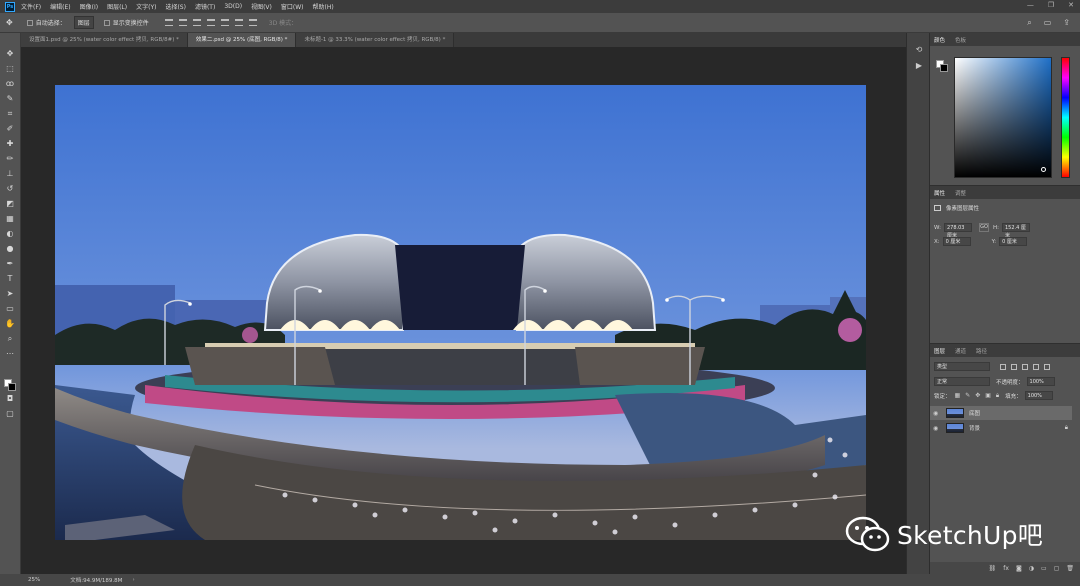 The width and height of the screenshot is (1080, 586). I want to click on status-menu-icon: ›, so click(133, 580).